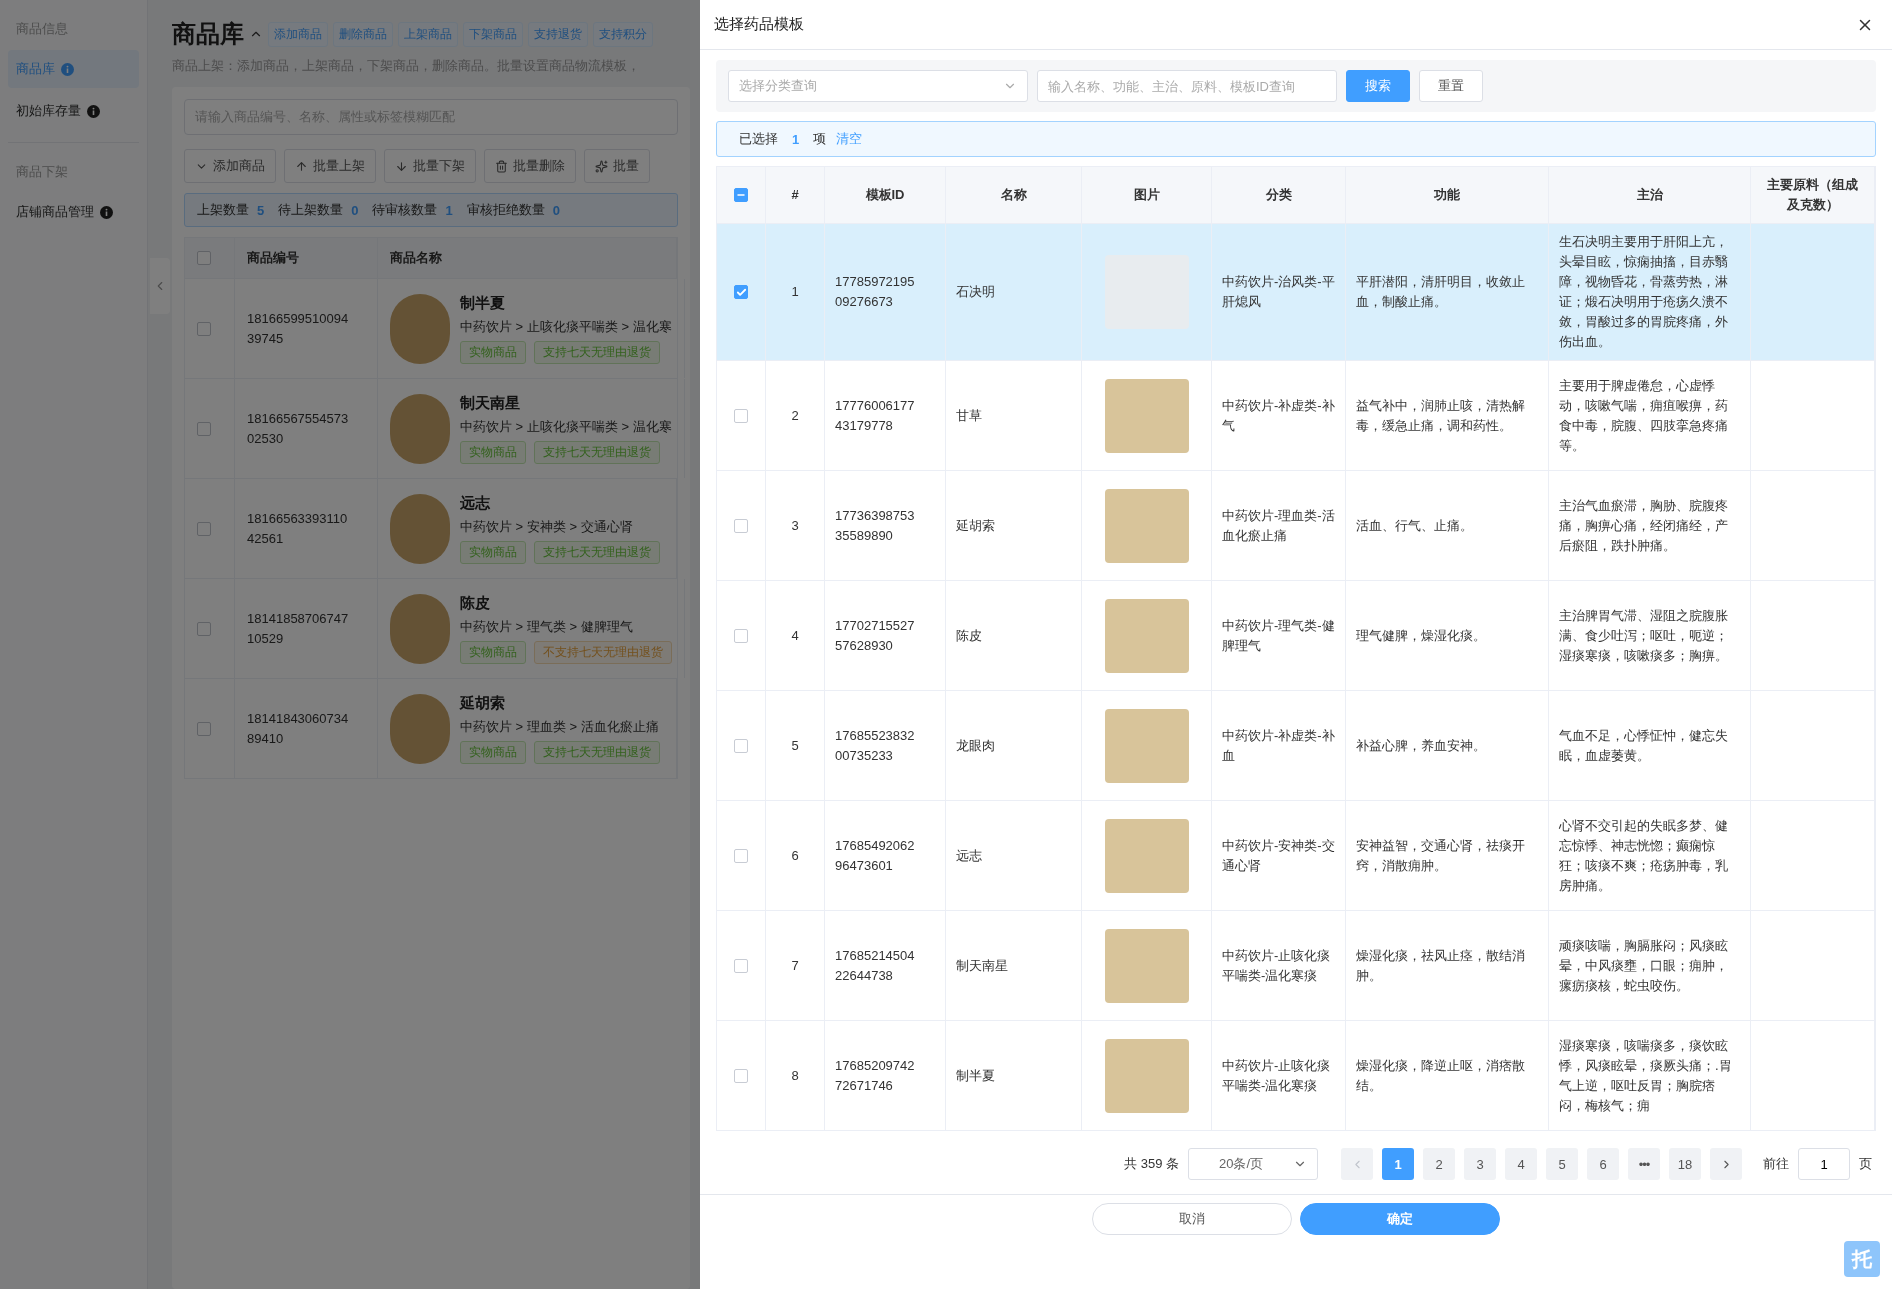  Describe the element at coordinates (758, 139) in the screenshot. I see `selection-label: 已选择` at that location.